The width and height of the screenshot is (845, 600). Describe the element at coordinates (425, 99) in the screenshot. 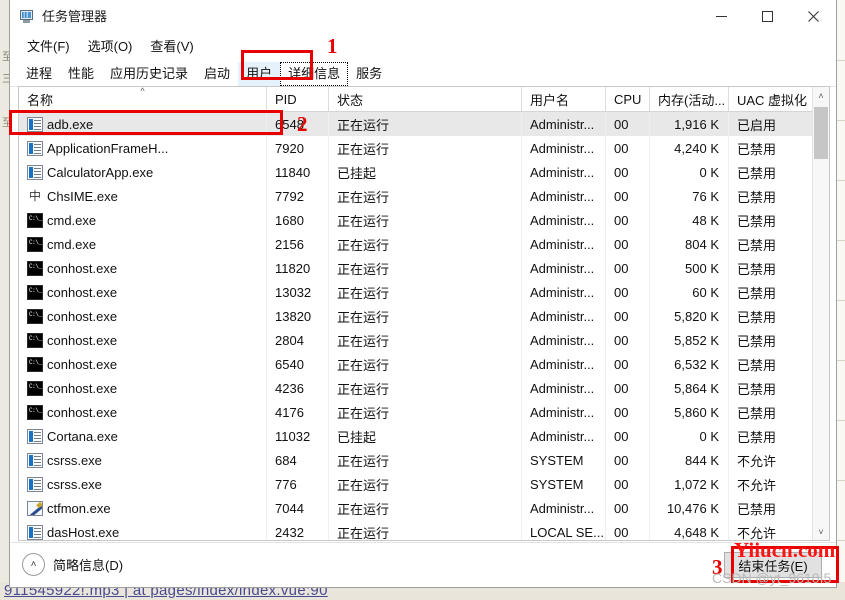

I see `column-header-status: 状态` at that location.